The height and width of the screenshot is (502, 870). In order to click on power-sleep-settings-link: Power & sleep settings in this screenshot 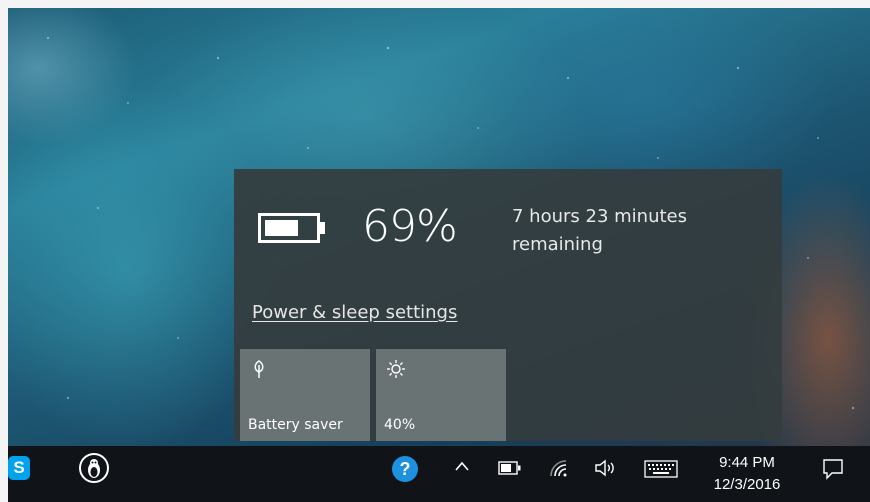, I will do `click(354, 312)`.